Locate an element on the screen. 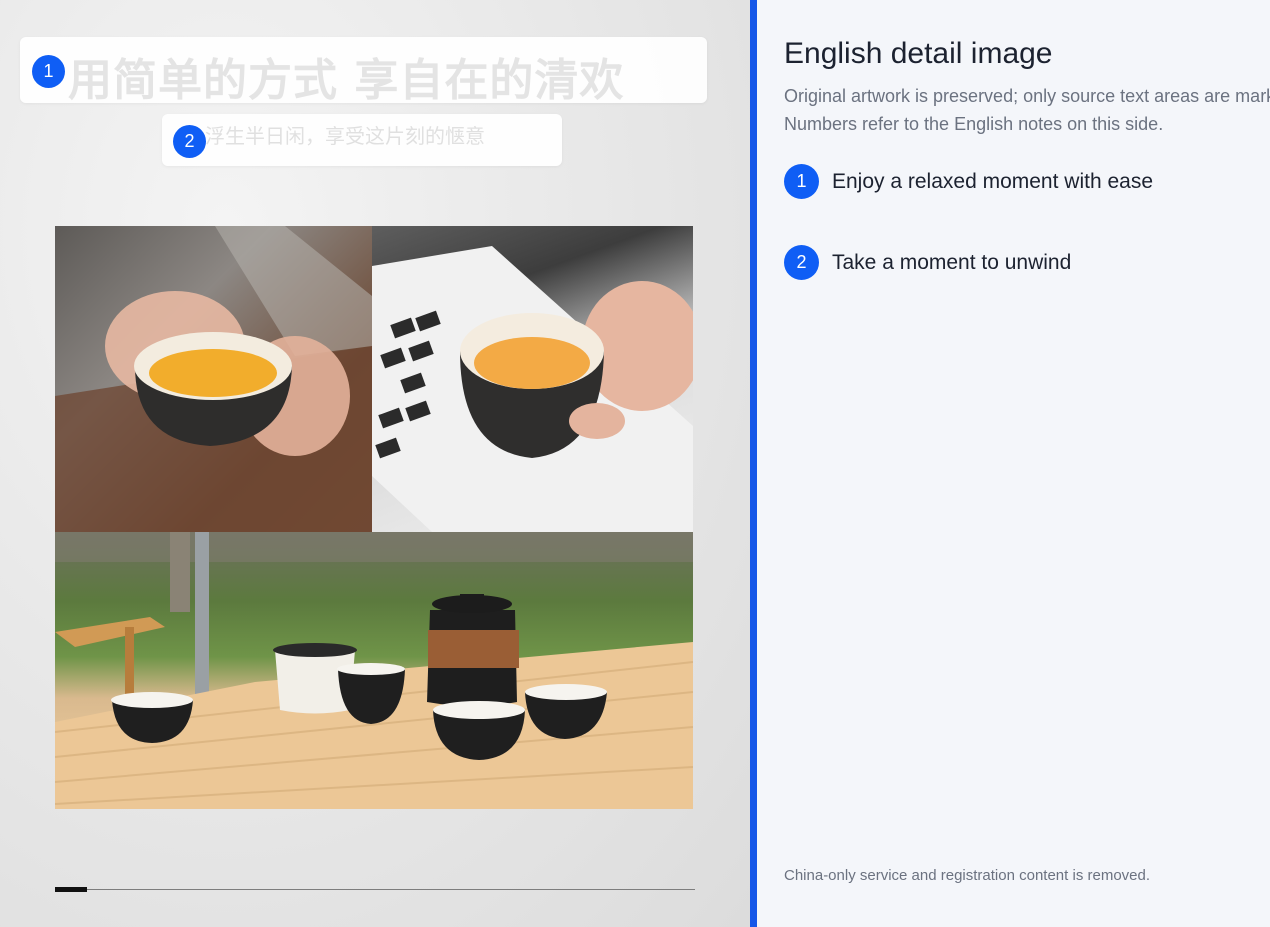  panel-divider is located at coordinates (753, 463).